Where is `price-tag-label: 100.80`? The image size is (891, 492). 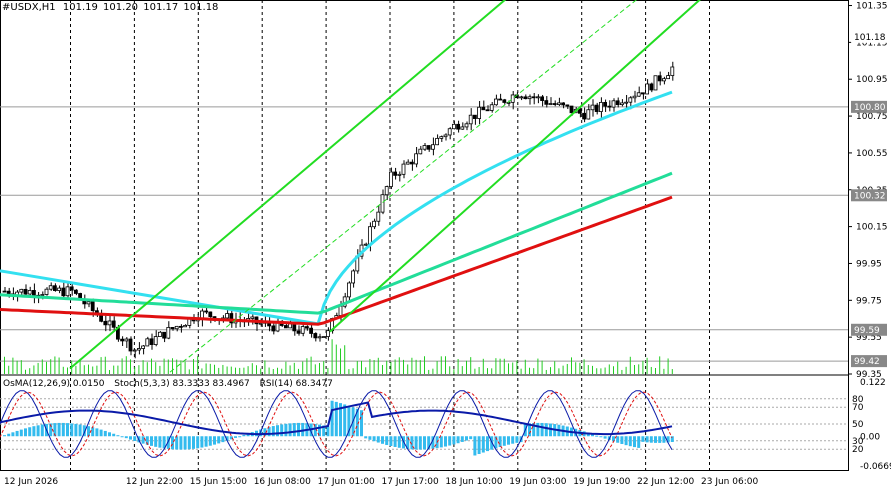 price-tag-label: 100.80 is located at coordinates (870, 108).